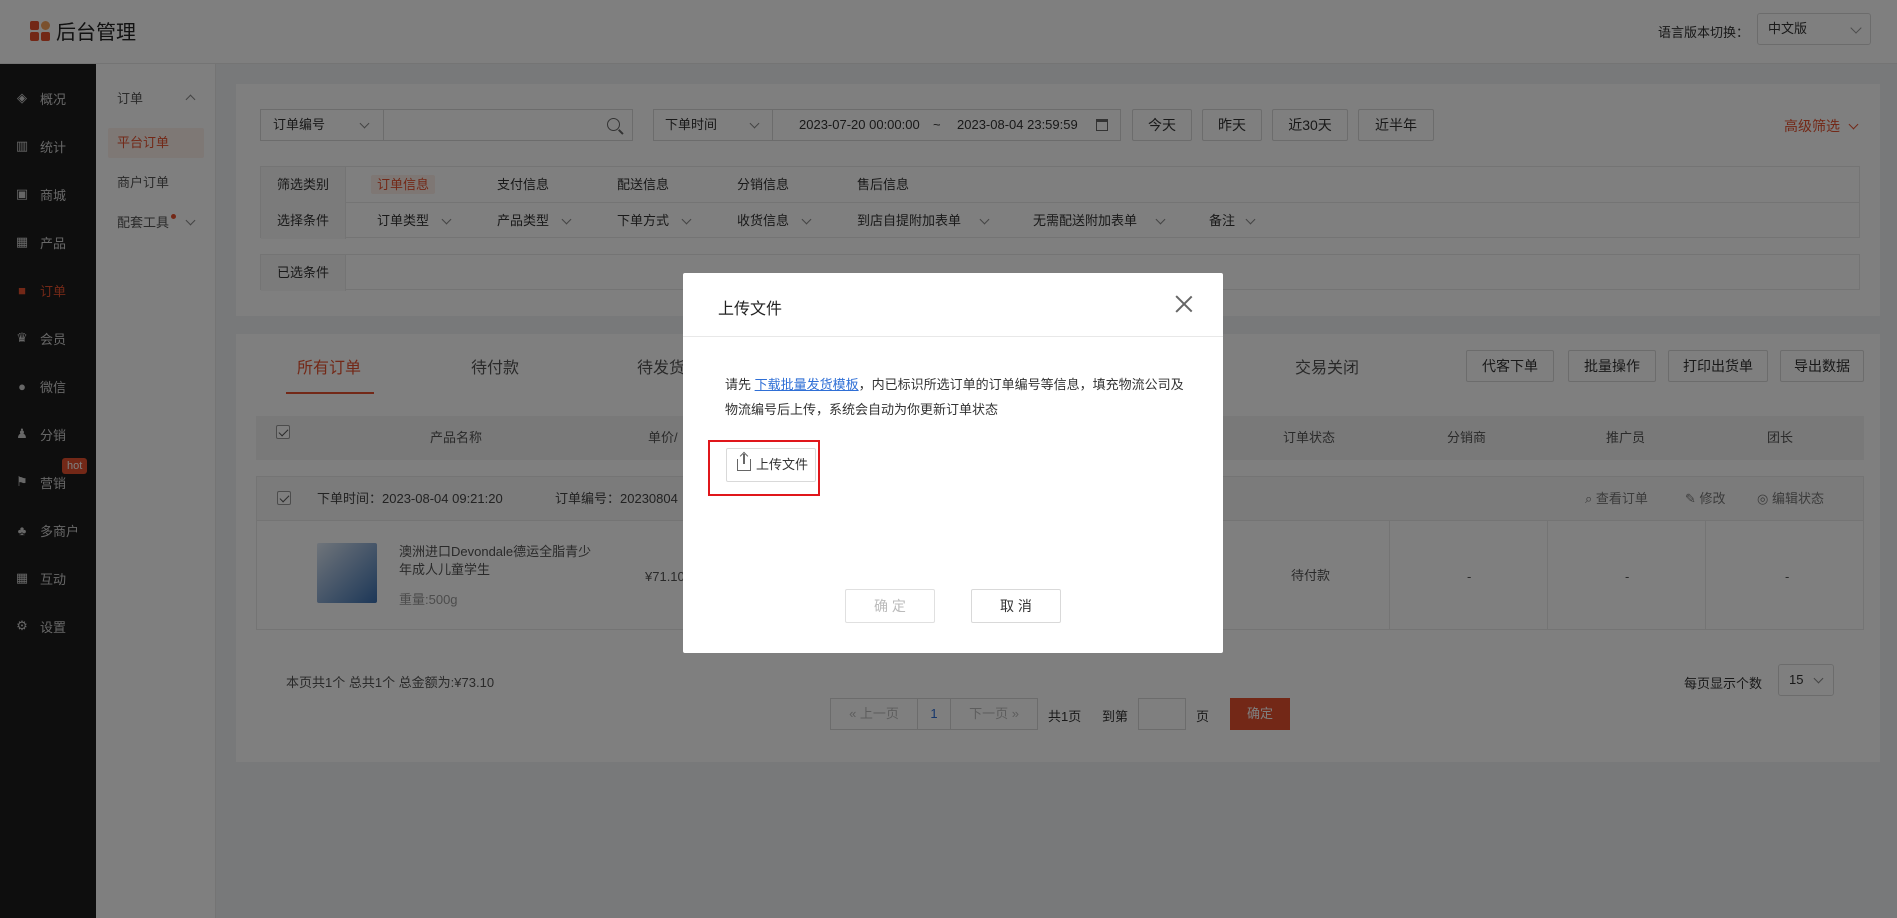 The width and height of the screenshot is (1897, 918). I want to click on modal-title: 上传文件, so click(750, 309).